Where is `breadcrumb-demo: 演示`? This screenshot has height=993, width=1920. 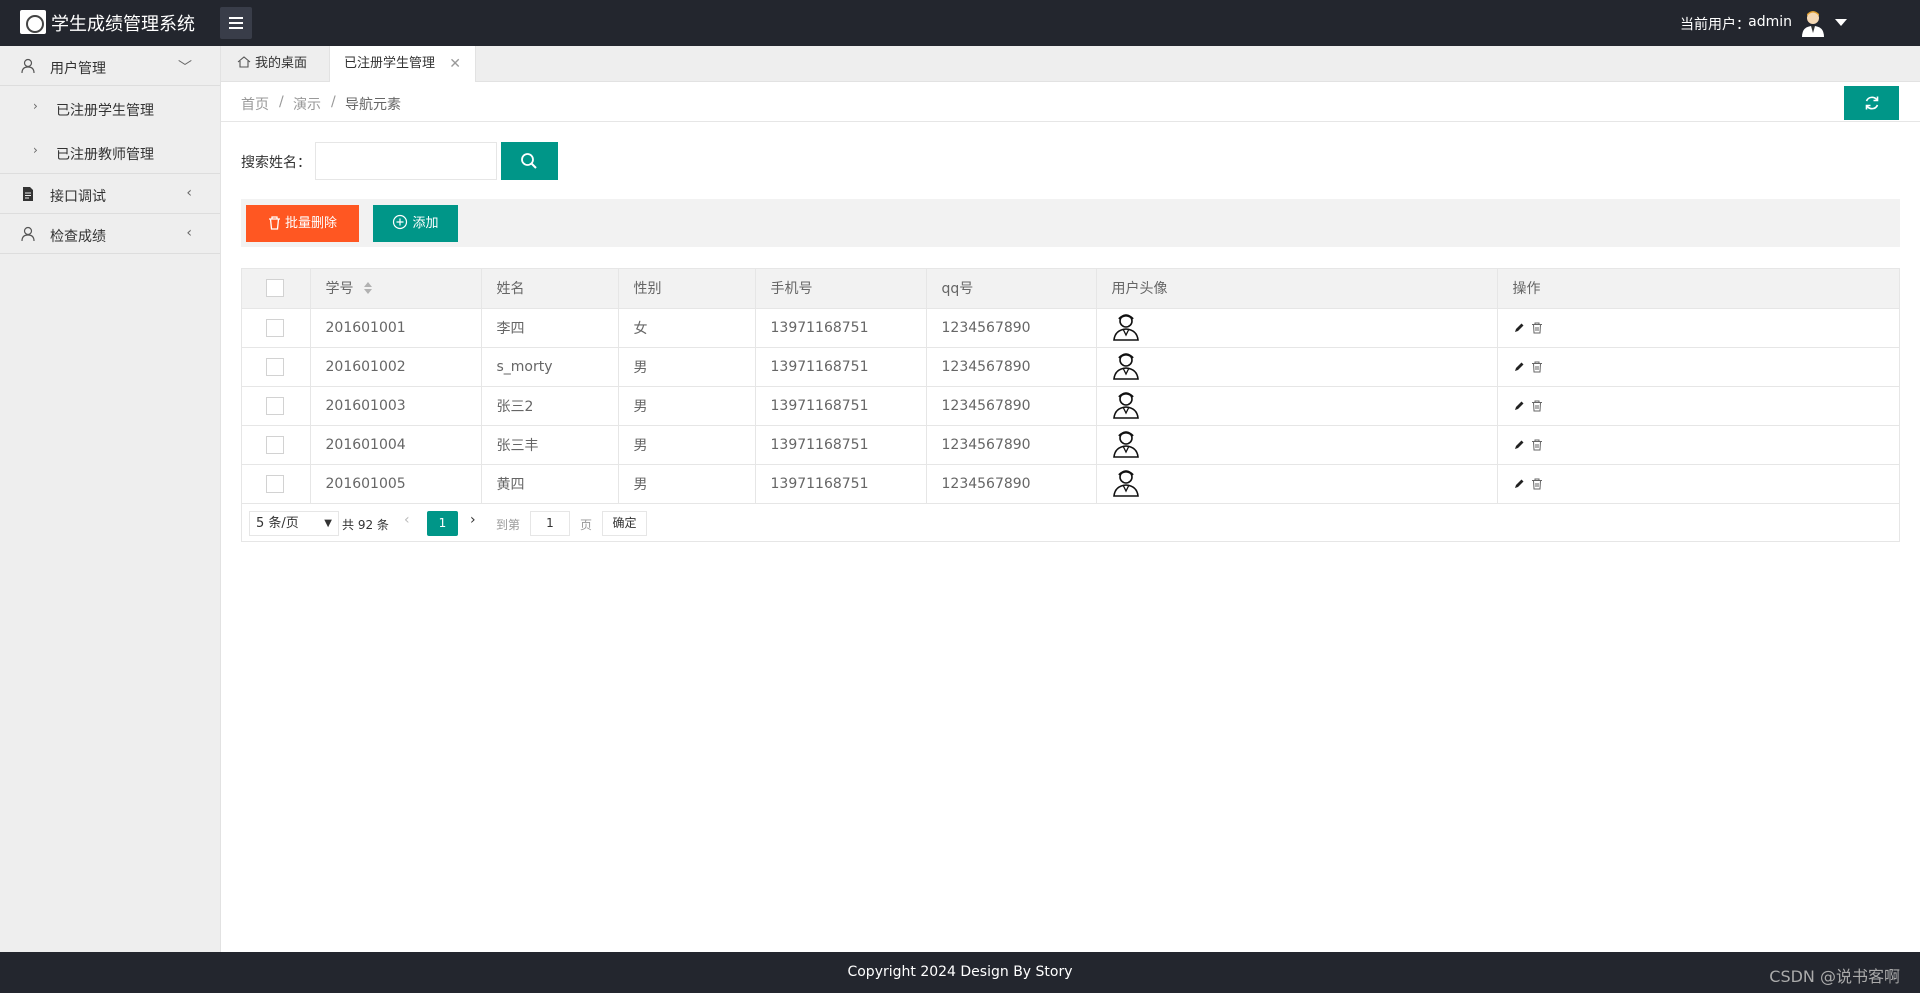 breadcrumb-demo: 演示 is located at coordinates (307, 104).